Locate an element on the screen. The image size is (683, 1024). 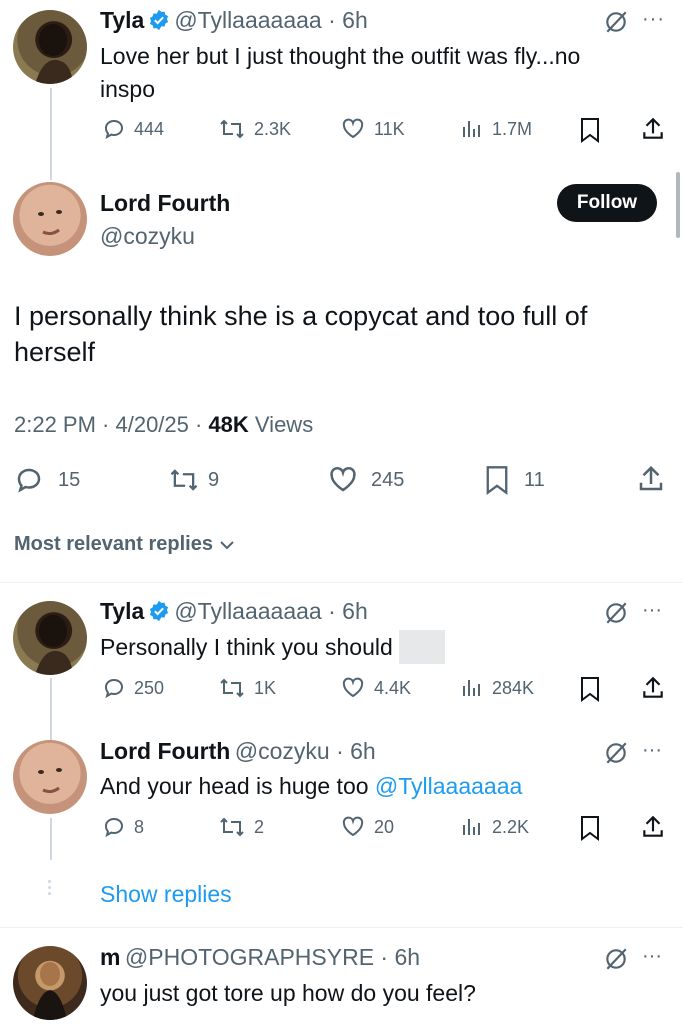
mention-link: @Tyllaaaaaaa is located at coordinates (448, 786).